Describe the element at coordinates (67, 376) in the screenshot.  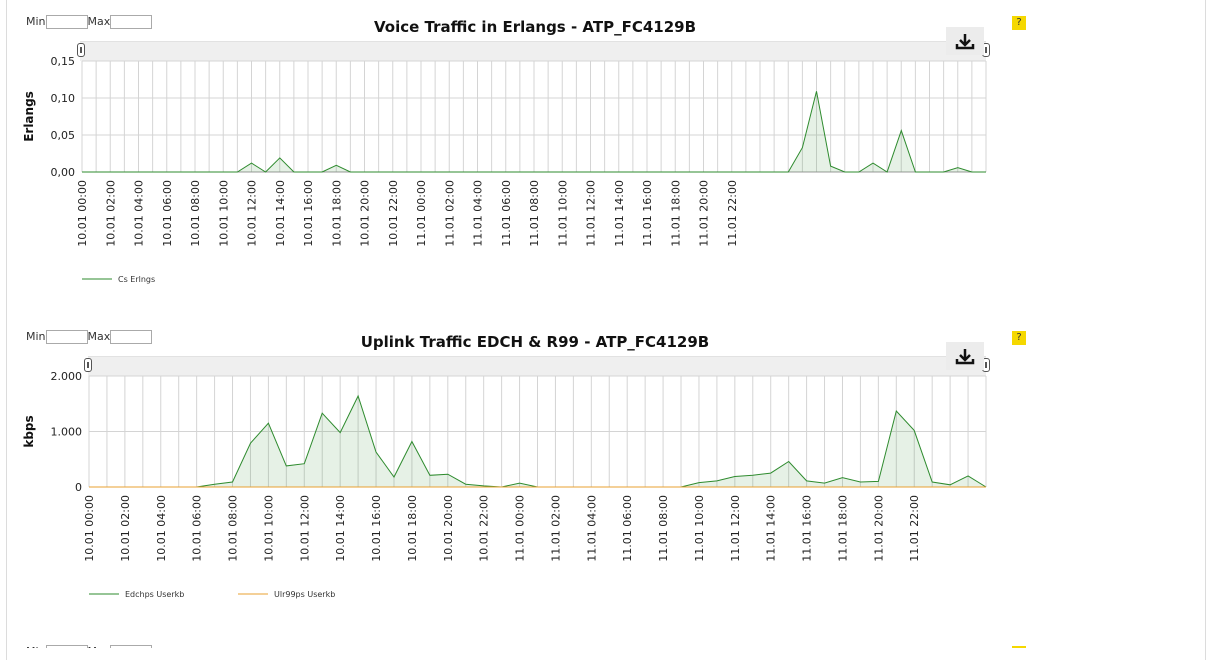
I see `y-tick-label: 2.000` at that location.